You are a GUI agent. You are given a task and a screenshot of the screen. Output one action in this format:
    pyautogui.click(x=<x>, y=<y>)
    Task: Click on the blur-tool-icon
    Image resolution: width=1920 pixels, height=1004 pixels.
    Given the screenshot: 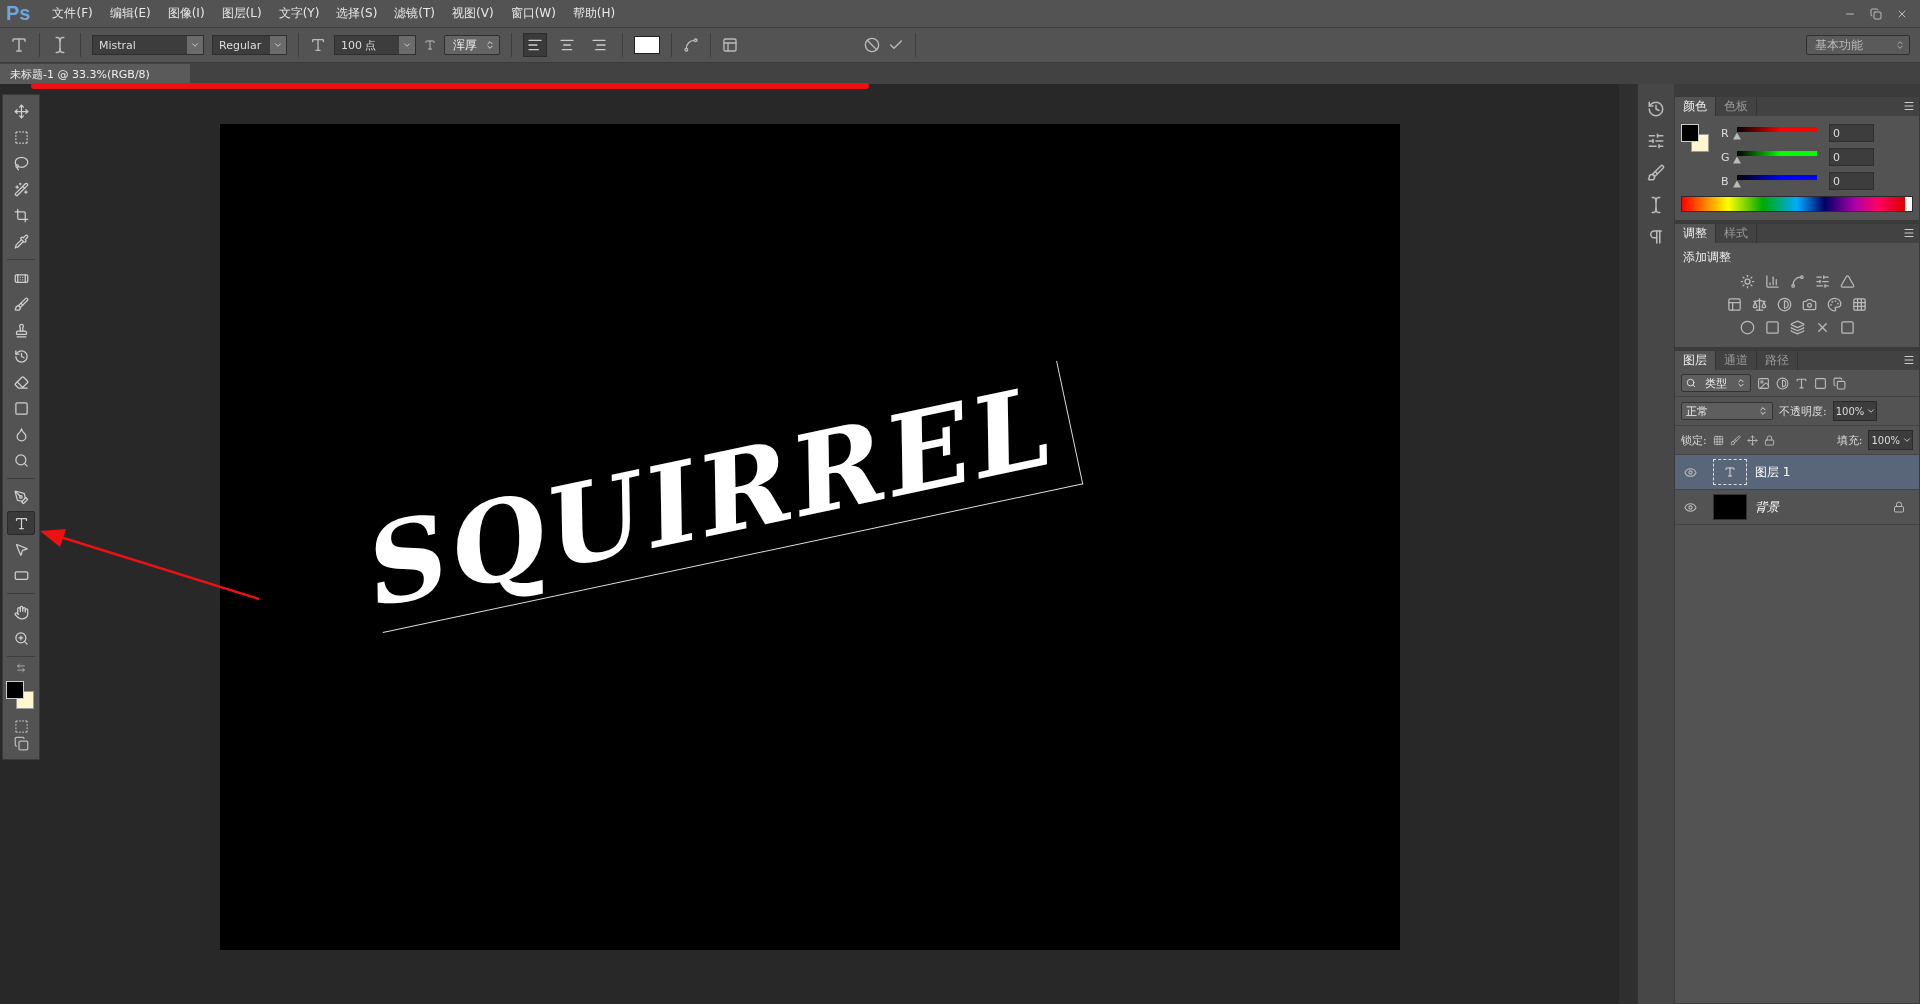 What is the action you would take?
    pyautogui.click(x=21, y=434)
    